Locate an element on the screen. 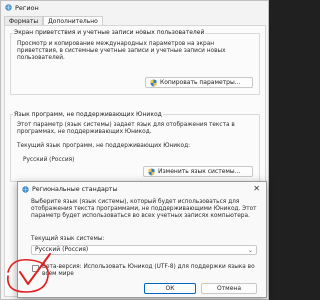 The image size is (320, 300). system-locale-value: Русский (Россия) is located at coordinates (62, 249).